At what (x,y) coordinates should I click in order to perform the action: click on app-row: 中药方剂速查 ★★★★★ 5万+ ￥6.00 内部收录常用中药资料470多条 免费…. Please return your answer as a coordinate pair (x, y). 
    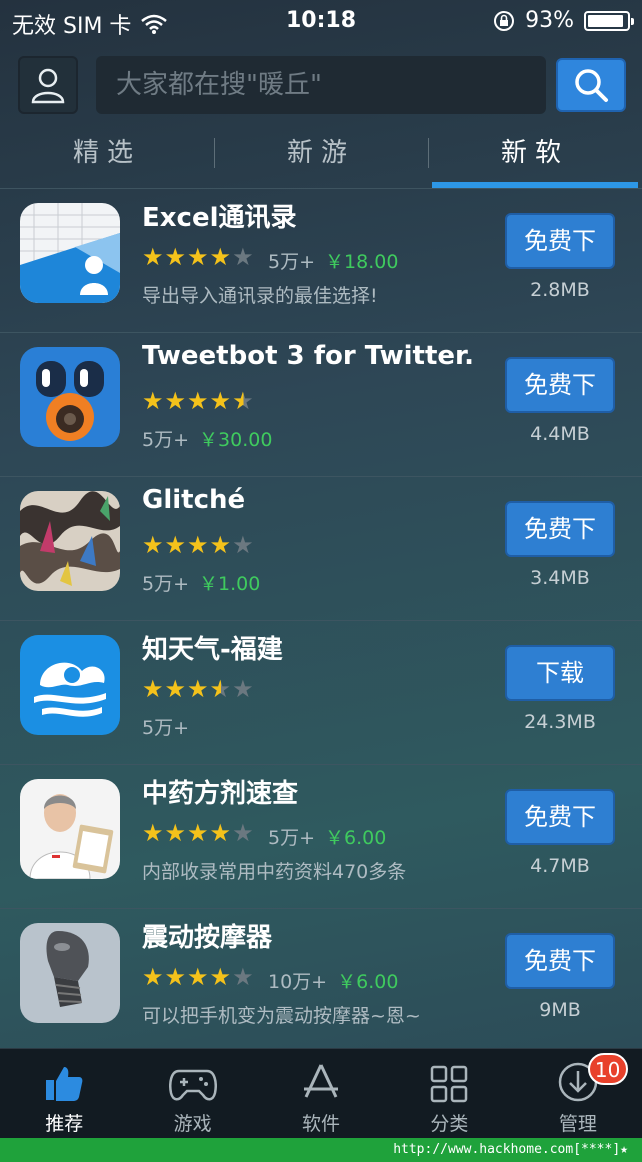
    Looking at the image, I should click on (321, 837).